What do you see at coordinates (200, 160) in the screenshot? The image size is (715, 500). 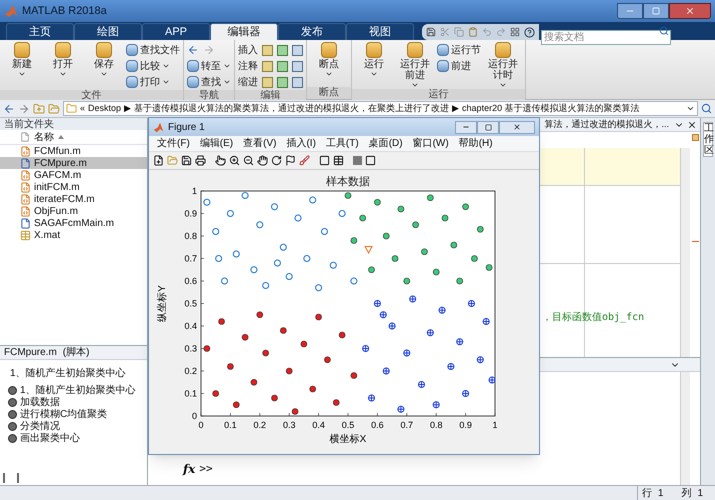 I see `print-icon` at bounding box center [200, 160].